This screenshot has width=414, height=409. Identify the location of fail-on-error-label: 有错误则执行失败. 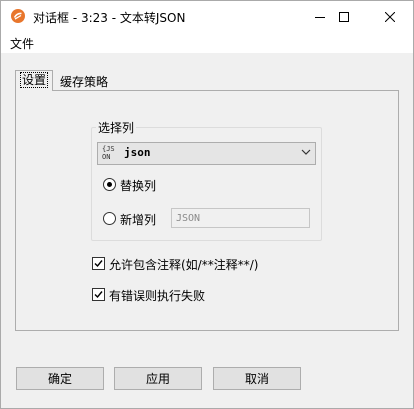
(157, 295).